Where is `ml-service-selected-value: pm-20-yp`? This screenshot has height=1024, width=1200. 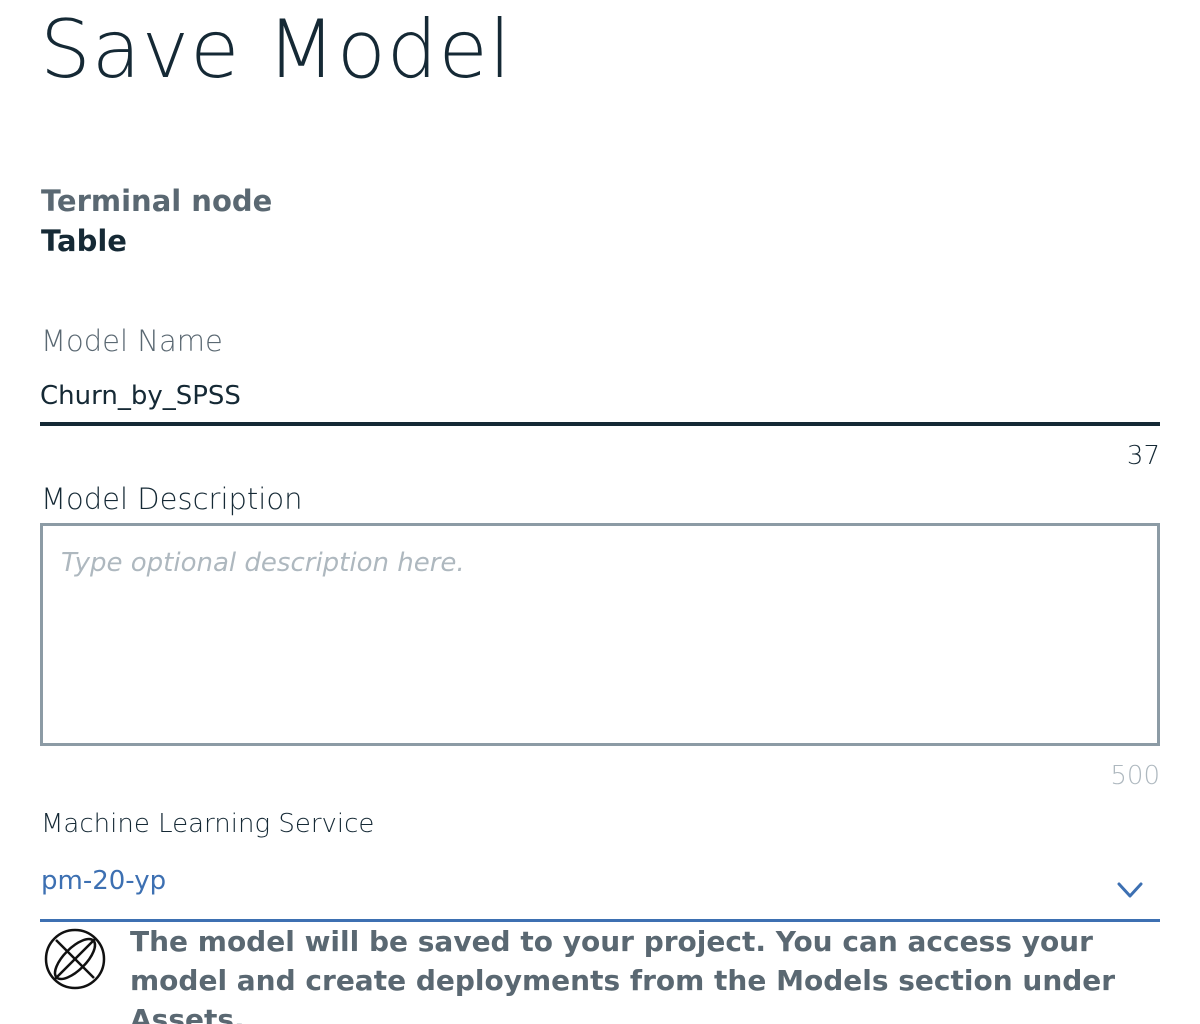 ml-service-selected-value: pm-20-yp is located at coordinates (104, 881).